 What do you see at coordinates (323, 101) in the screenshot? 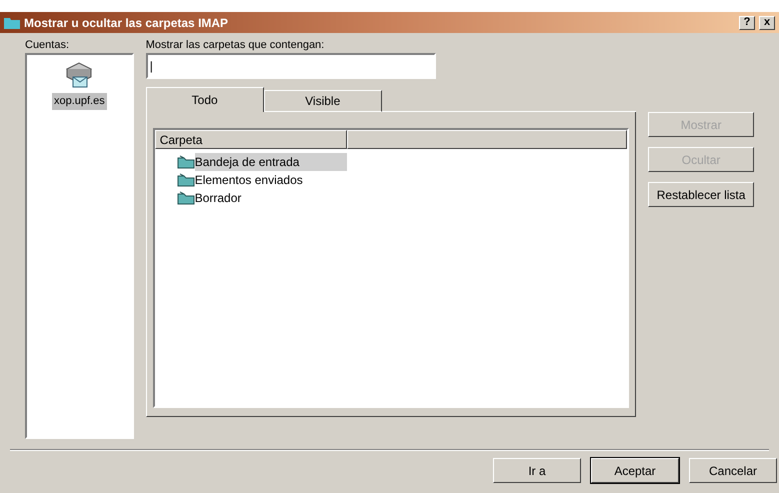
I see `tab: Visible` at bounding box center [323, 101].